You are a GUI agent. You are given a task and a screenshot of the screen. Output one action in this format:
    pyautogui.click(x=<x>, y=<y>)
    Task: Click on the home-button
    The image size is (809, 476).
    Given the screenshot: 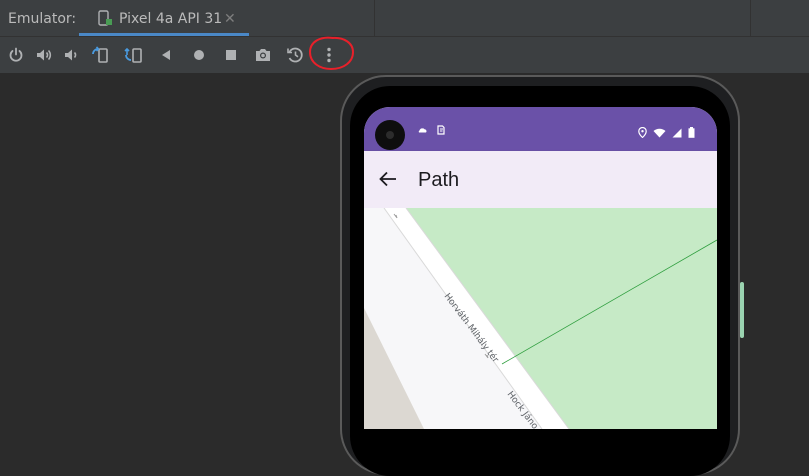 What is the action you would take?
    pyautogui.click(x=199, y=55)
    